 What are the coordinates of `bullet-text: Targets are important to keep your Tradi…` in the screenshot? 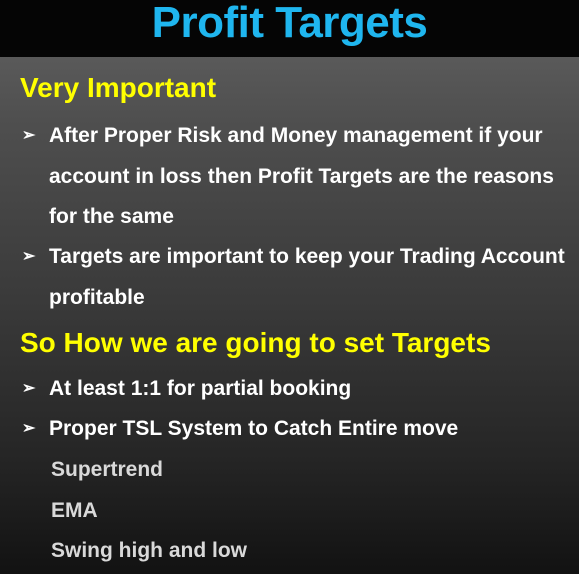 It's located at (307, 277).